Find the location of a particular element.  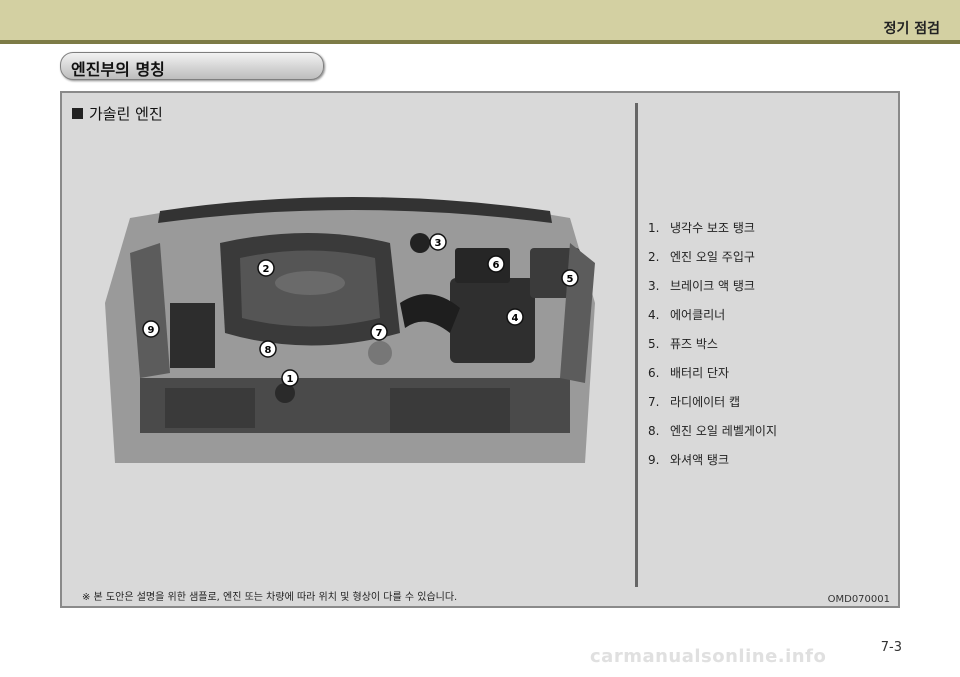

header-band is located at coordinates (480, 20).